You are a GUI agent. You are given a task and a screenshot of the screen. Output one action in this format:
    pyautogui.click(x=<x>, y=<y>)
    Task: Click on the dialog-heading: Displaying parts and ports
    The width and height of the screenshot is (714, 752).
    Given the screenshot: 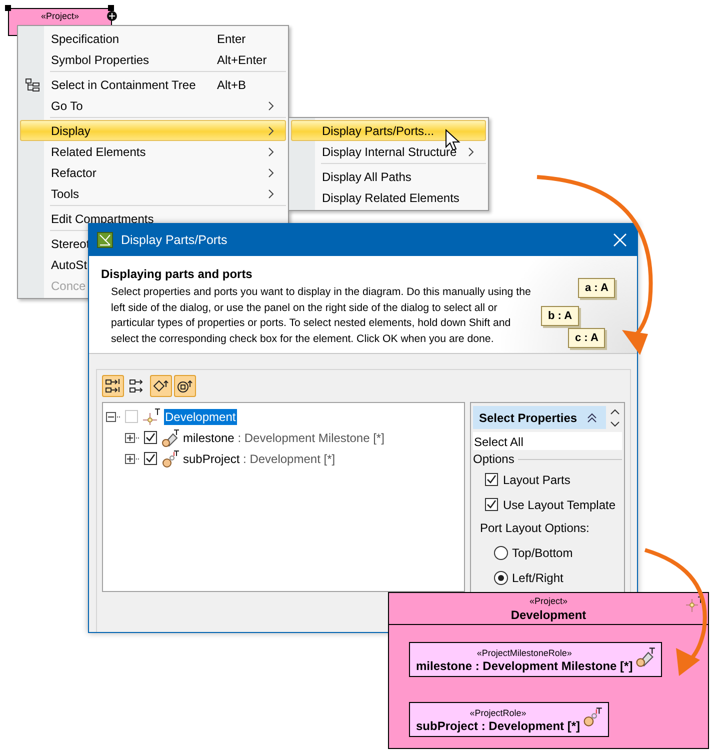 What is the action you would take?
    pyautogui.click(x=177, y=274)
    